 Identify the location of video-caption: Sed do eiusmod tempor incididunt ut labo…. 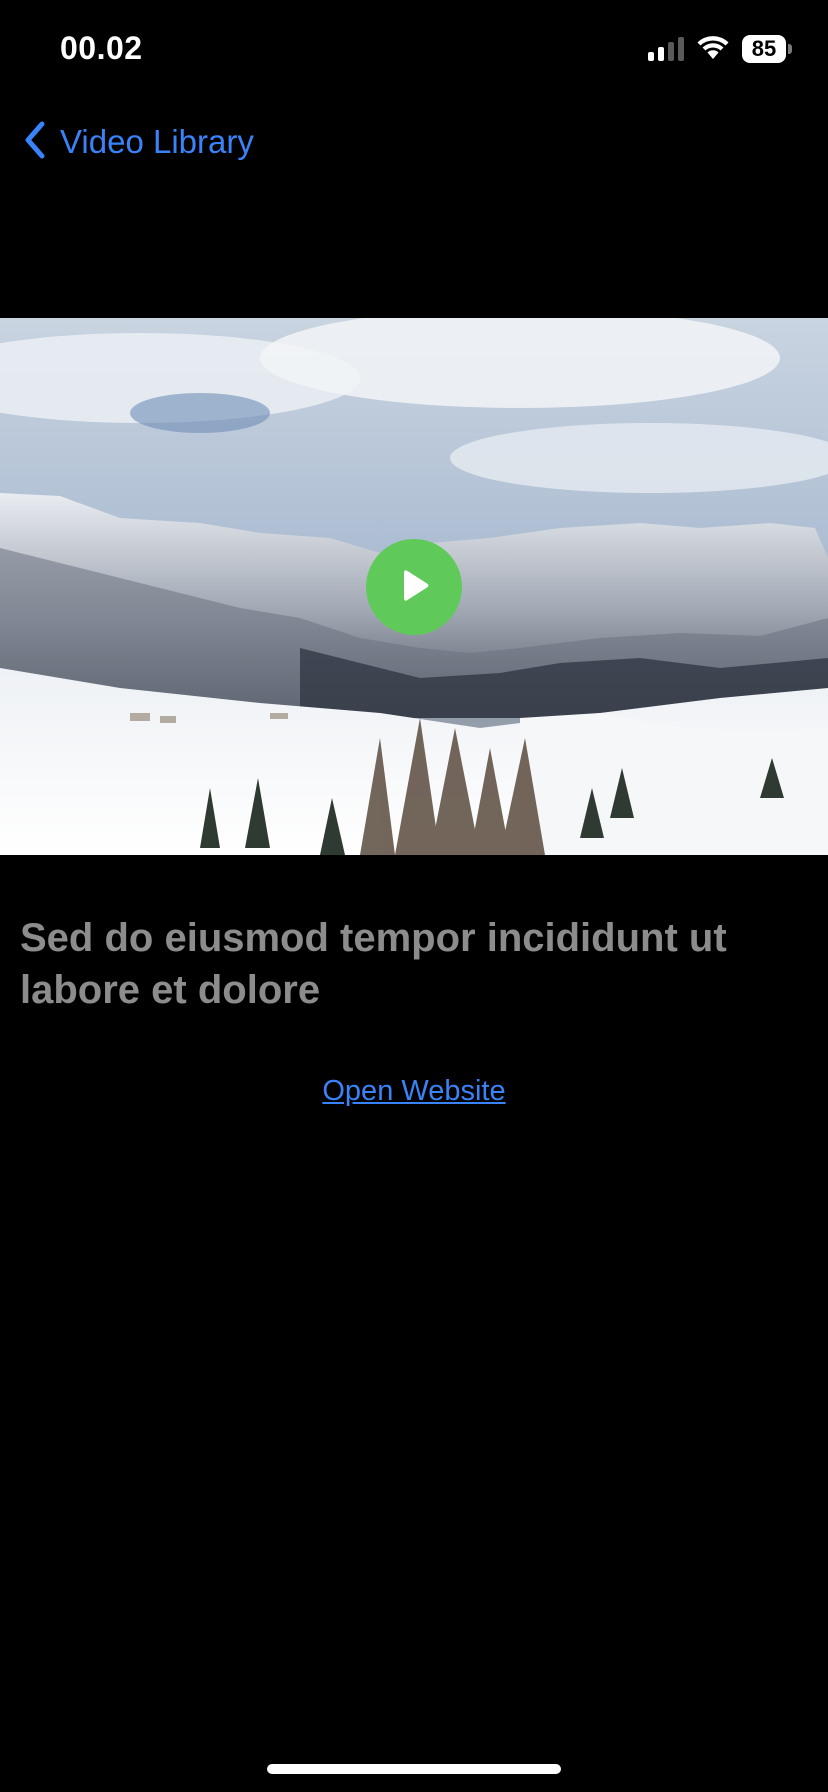
(373, 964).